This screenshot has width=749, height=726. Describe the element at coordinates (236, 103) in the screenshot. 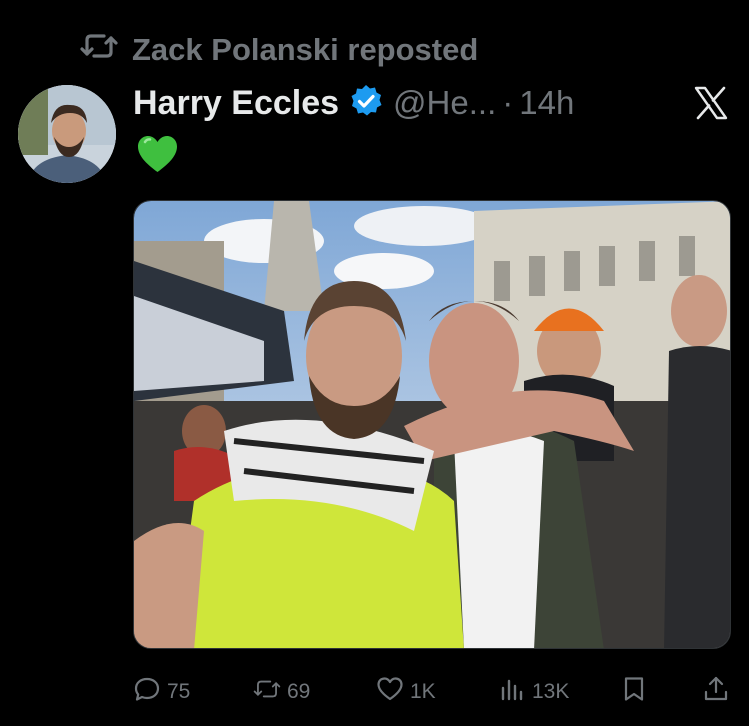

I see `author-name: Harry Eccles` at that location.